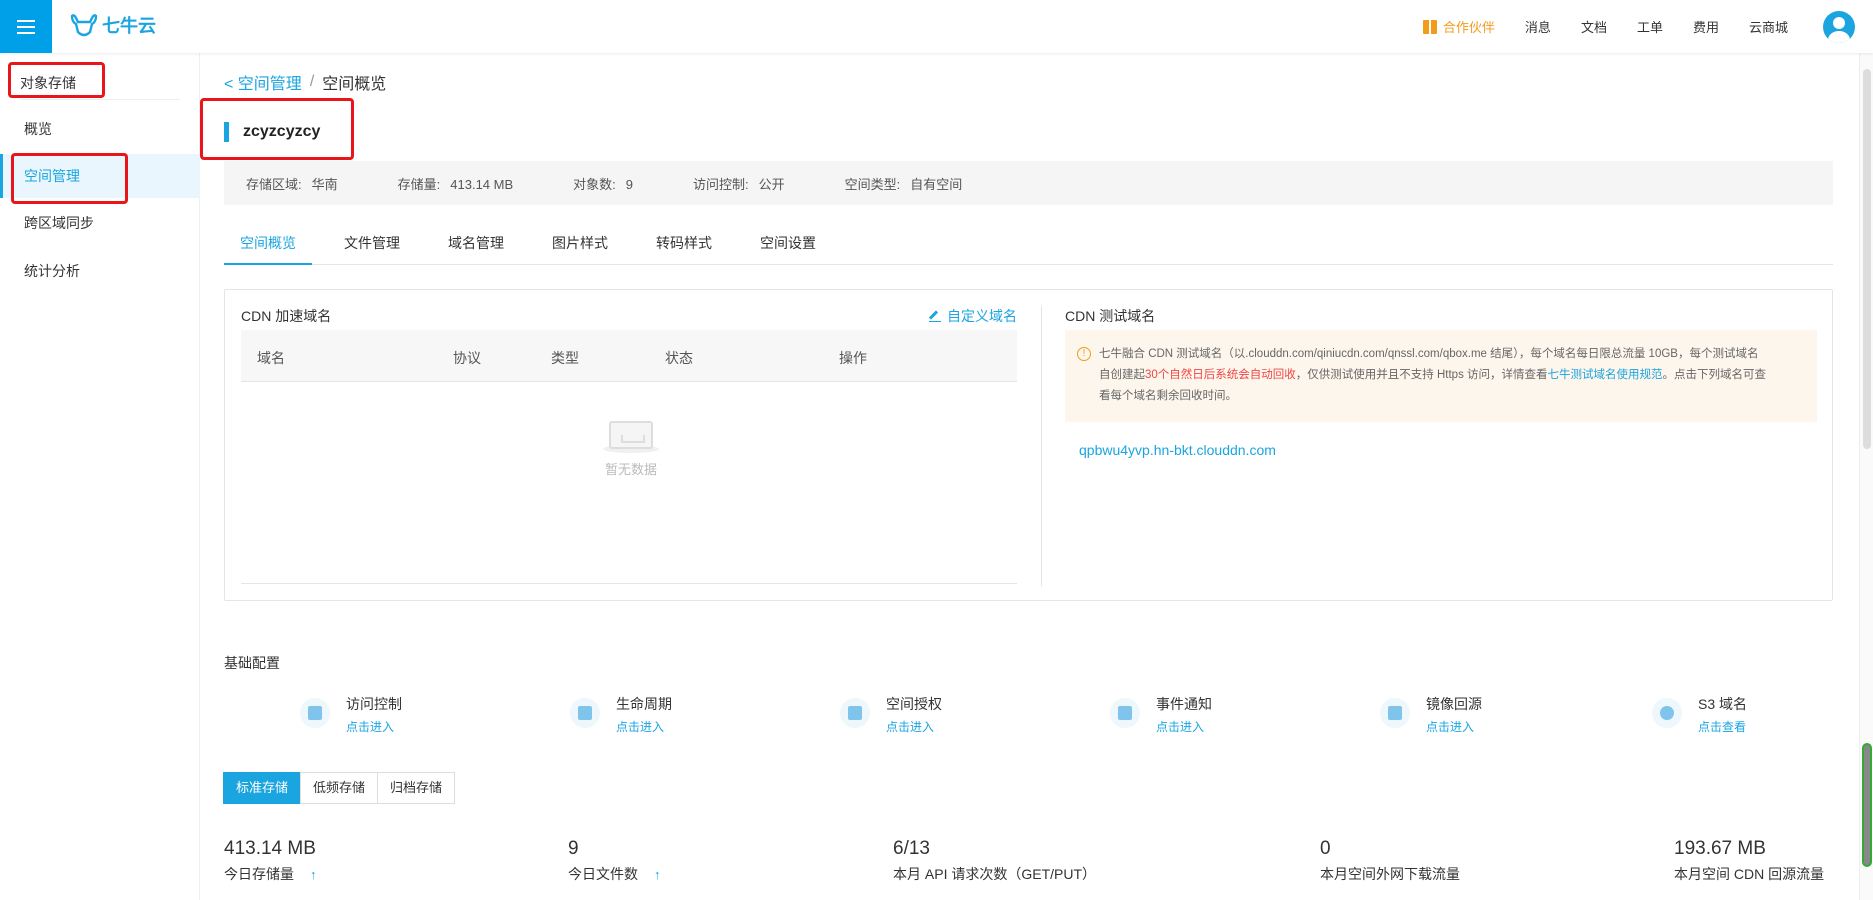 Image resolution: width=1873 pixels, height=900 pixels. I want to click on tab-image-styles: 图片样式, so click(580, 246).